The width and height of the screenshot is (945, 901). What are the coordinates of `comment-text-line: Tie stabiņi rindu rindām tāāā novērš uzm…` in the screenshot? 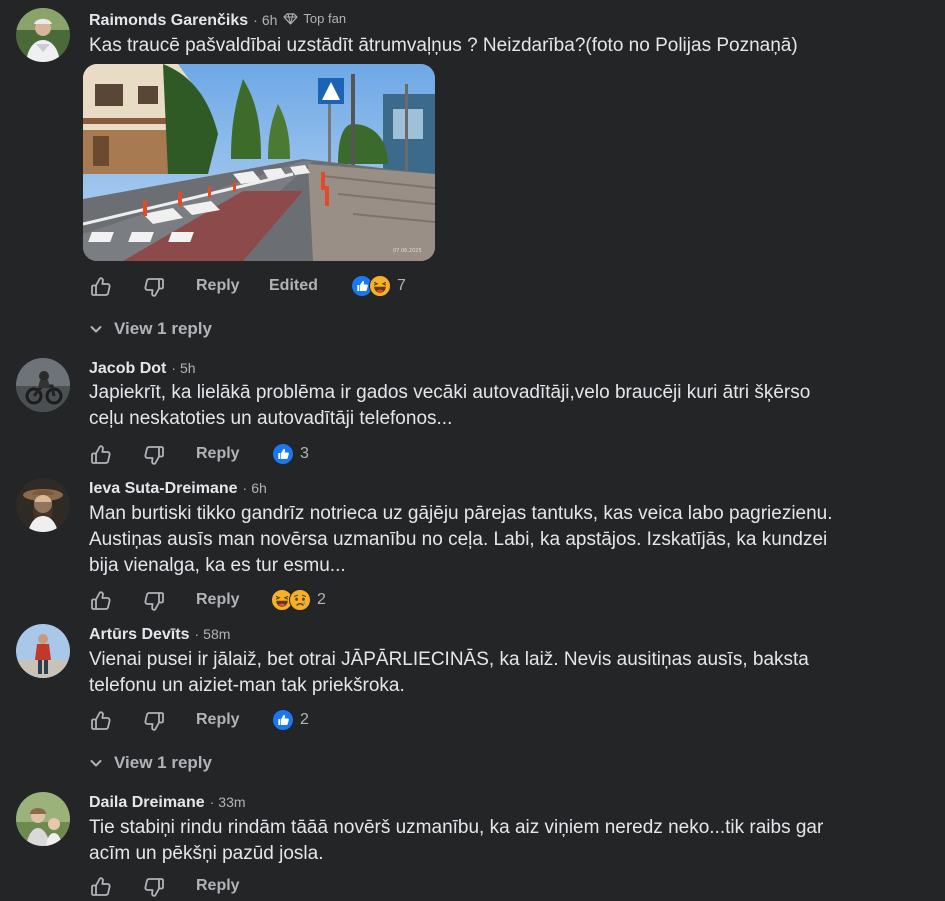 It's located at (456, 827).